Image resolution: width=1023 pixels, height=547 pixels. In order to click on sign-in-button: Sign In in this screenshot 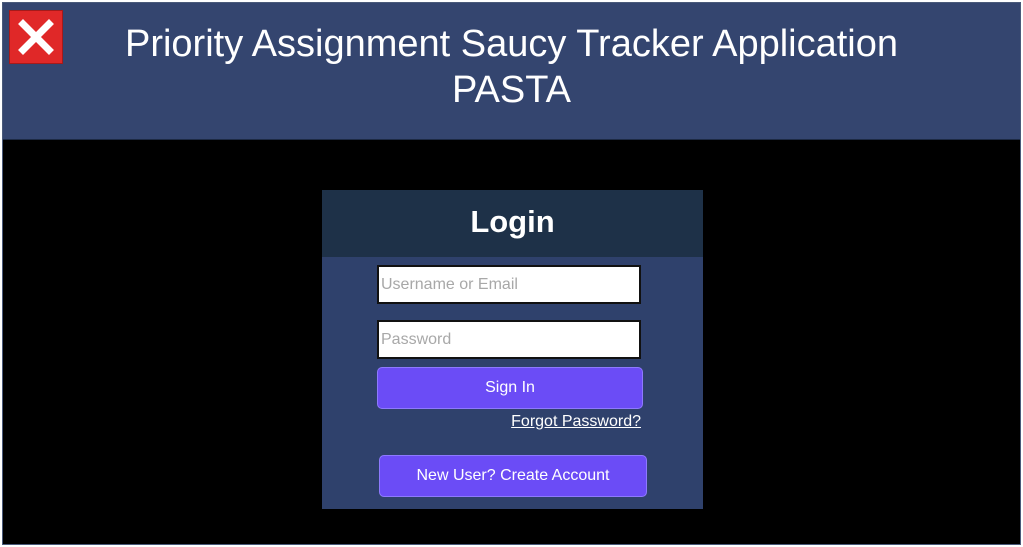, I will do `click(510, 388)`.